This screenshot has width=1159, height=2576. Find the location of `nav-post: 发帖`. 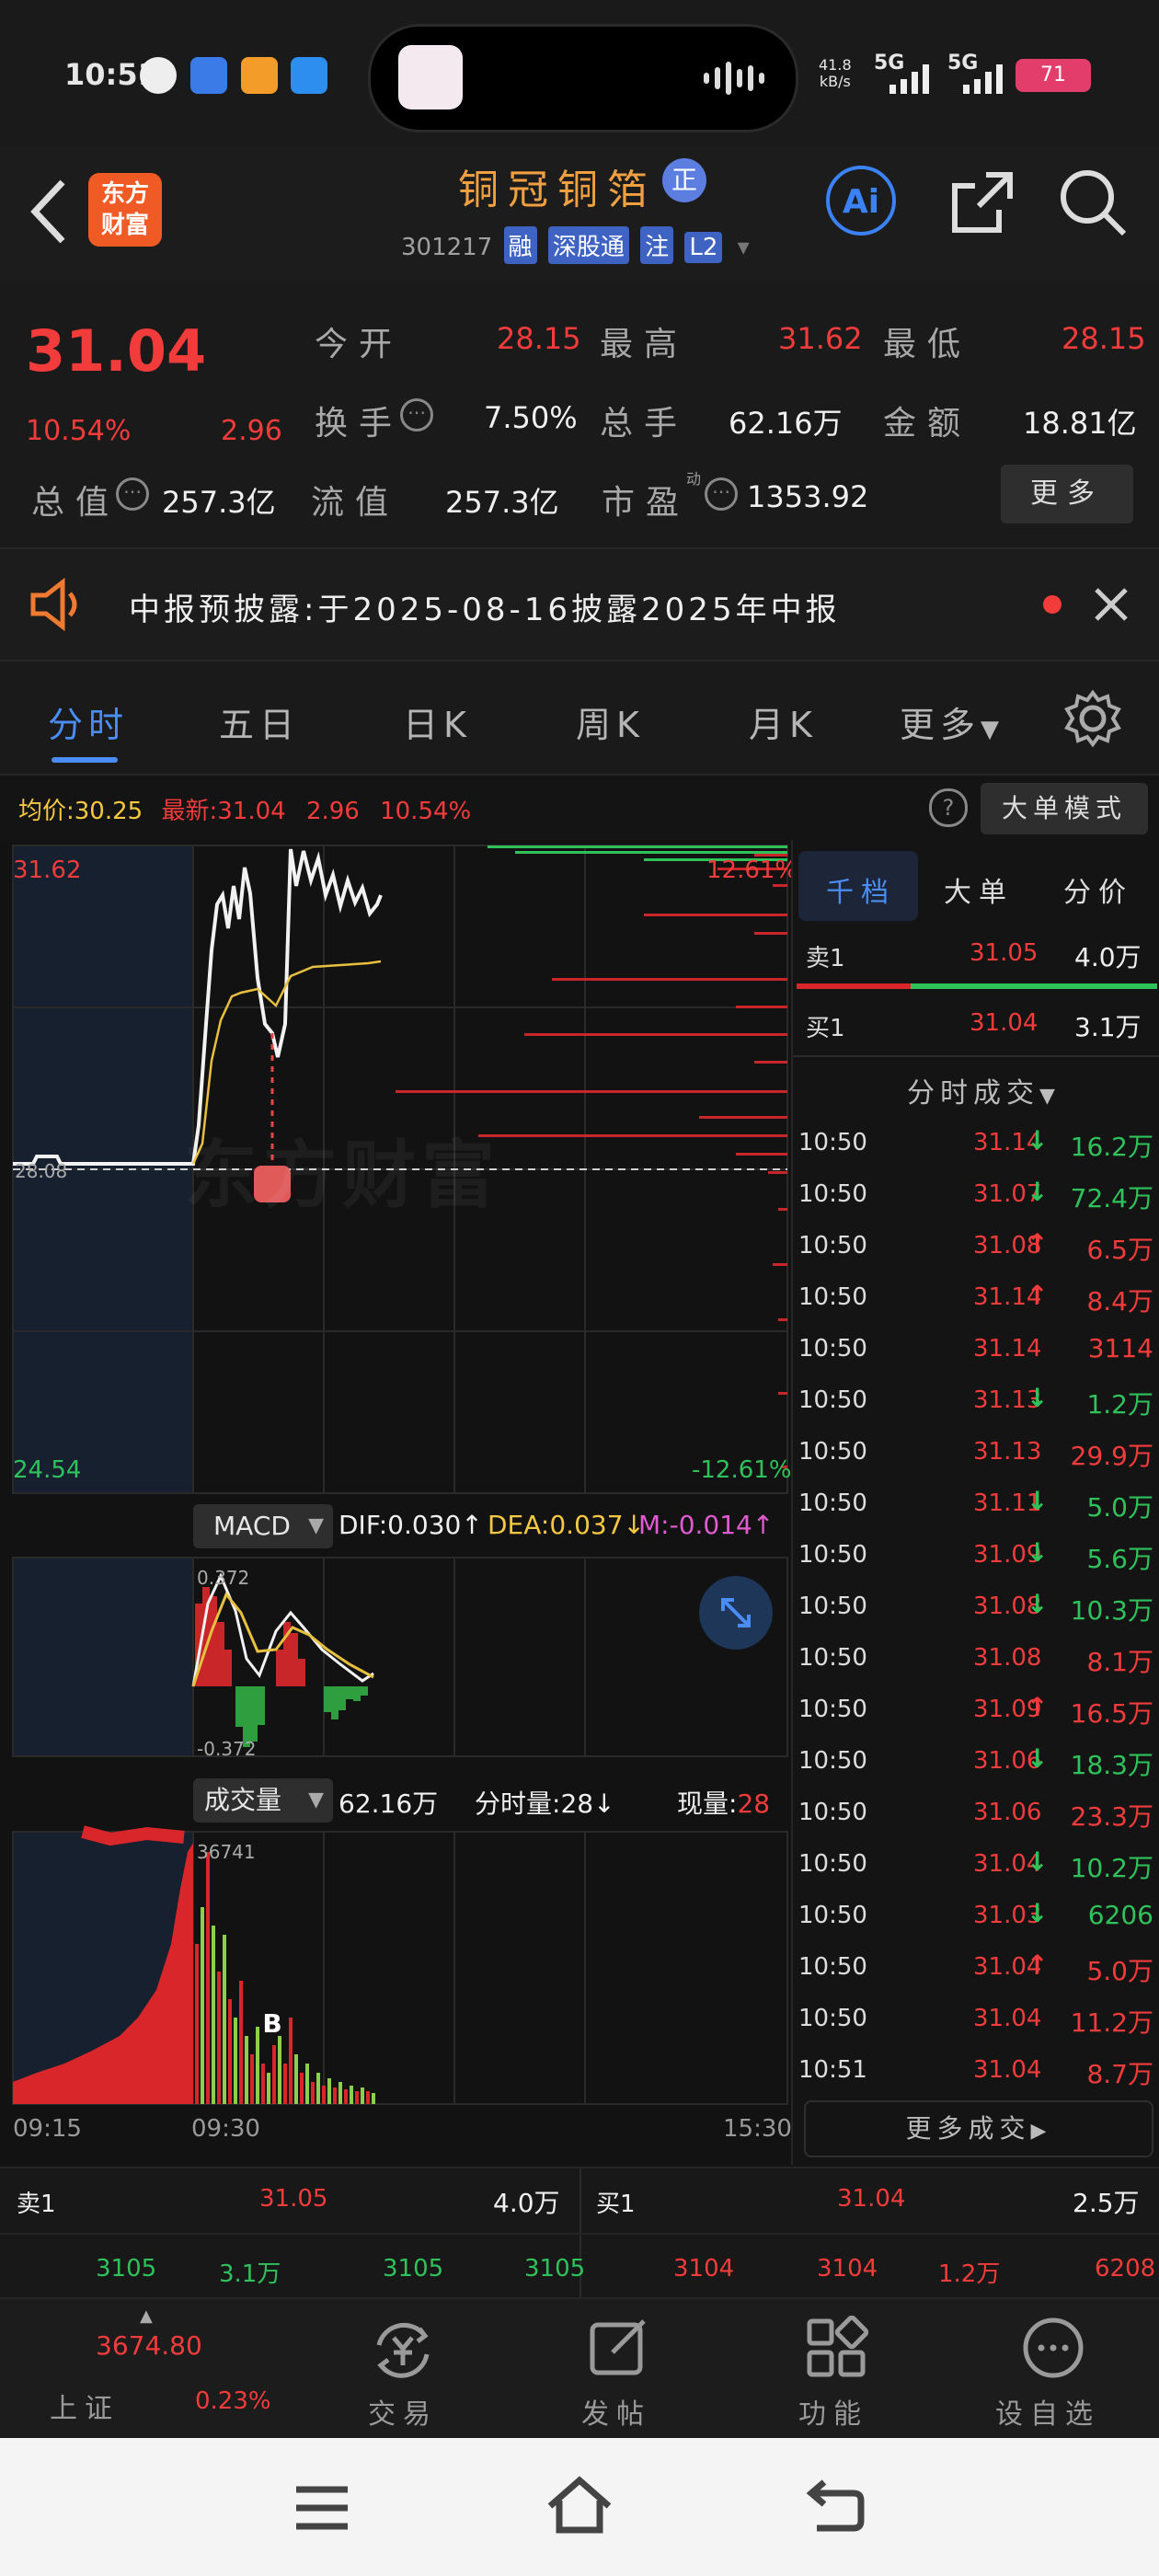

nav-post: 发帖 is located at coordinates (616, 2369).